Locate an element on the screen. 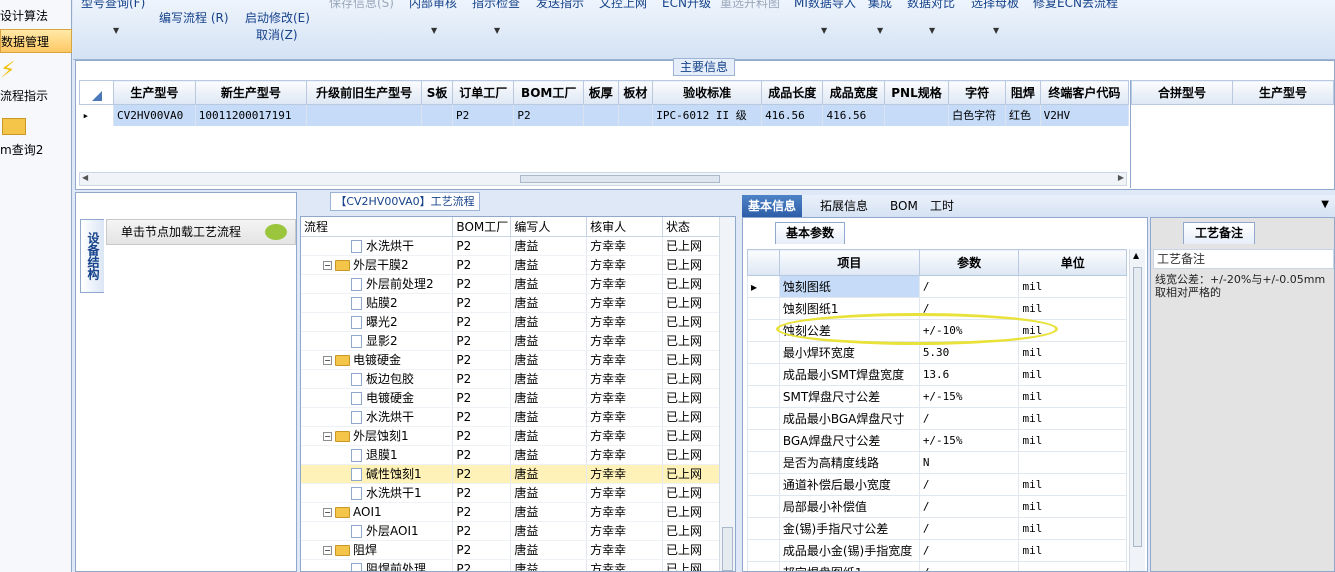 This screenshot has width=1335, height=572. scroll-left-icon: ◀ is located at coordinates (85, 177).